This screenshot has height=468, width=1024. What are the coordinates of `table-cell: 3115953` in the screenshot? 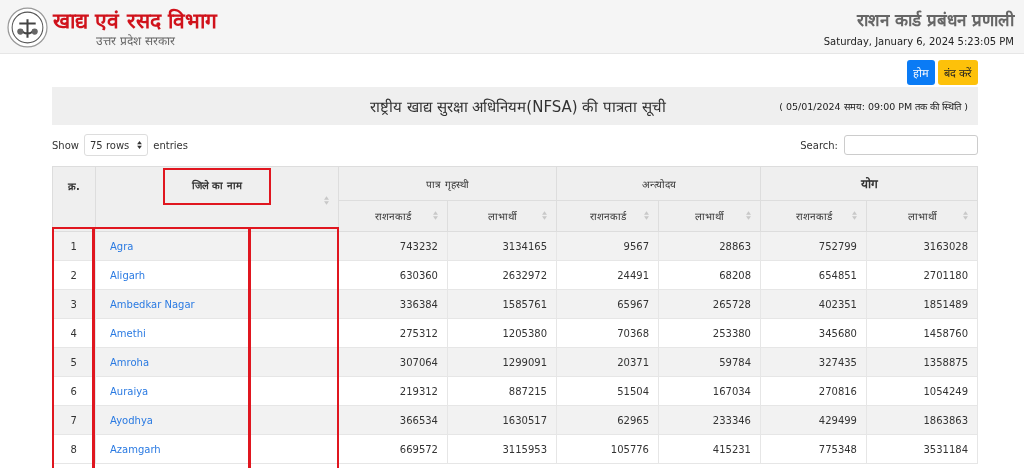 It's located at (524, 449).